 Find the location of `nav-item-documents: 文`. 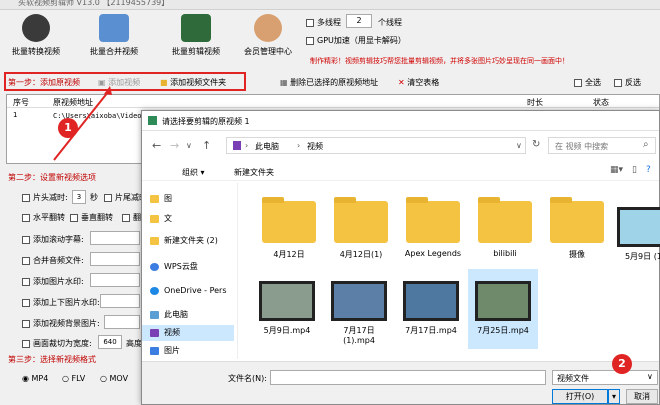

nav-item-documents: 文 is located at coordinates (188, 219).